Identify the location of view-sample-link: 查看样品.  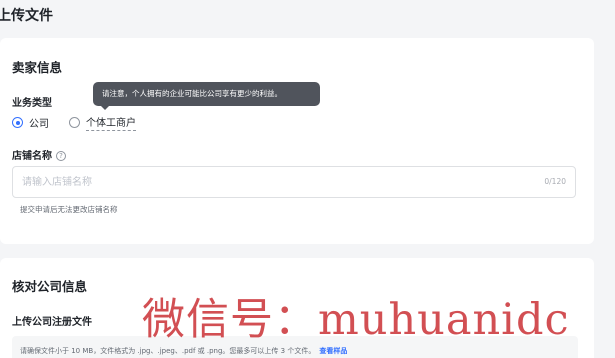
(333, 351).